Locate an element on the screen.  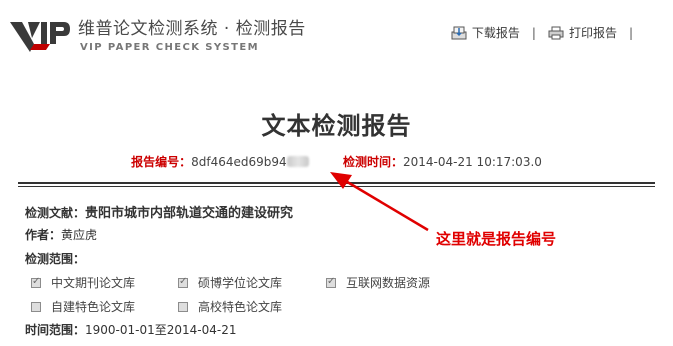
annotation-text: 这里就是报告编号 is located at coordinates (496, 239).